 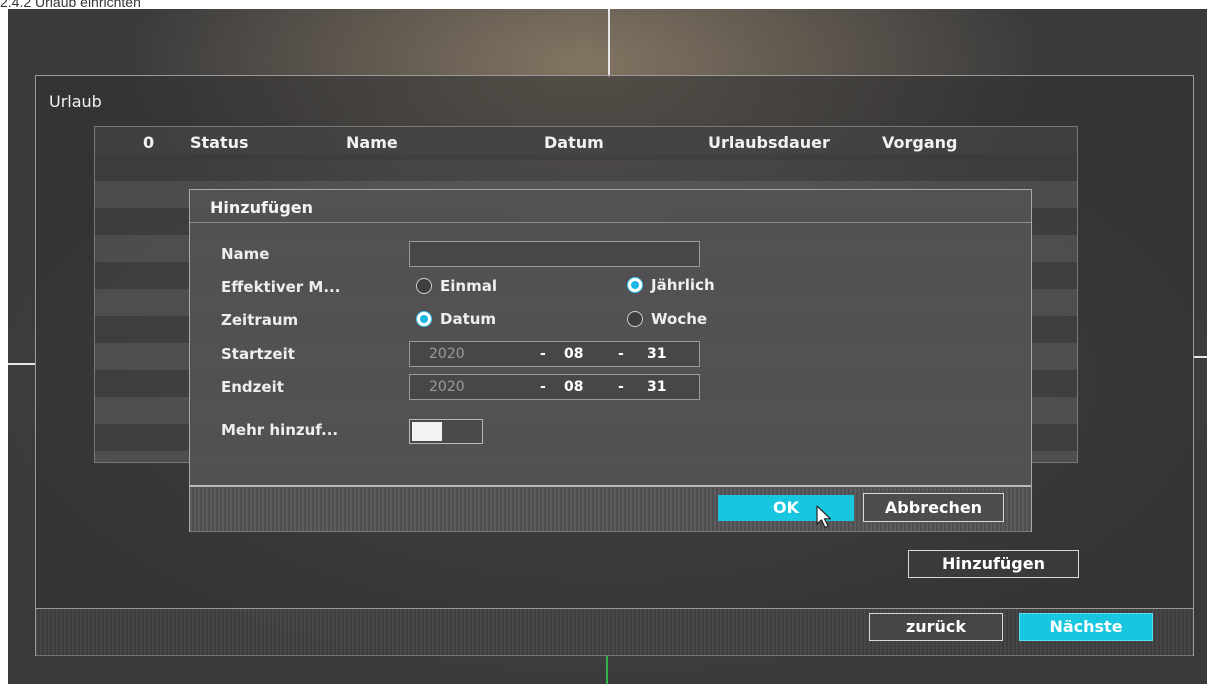 What do you see at coordinates (656, 387) in the screenshot?
I see `end-day: 31` at bounding box center [656, 387].